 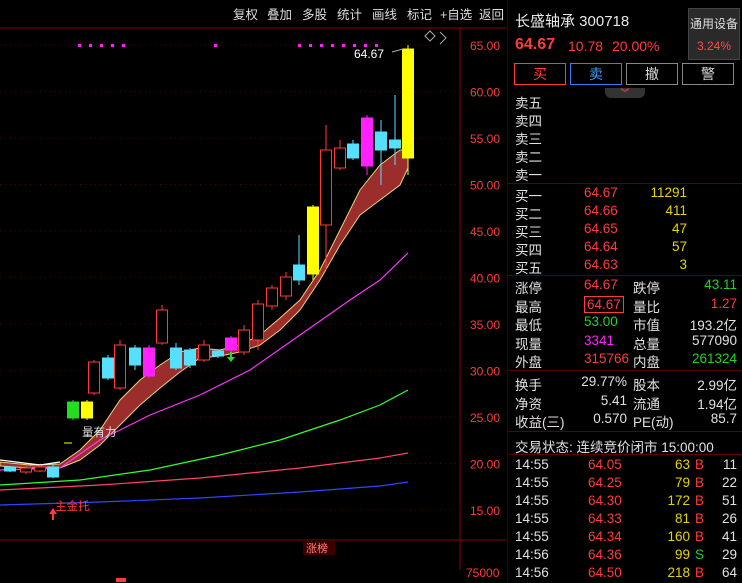 What do you see at coordinates (314, 15) in the screenshot?
I see `toolbar-multi-stock: 多股` at bounding box center [314, 15].